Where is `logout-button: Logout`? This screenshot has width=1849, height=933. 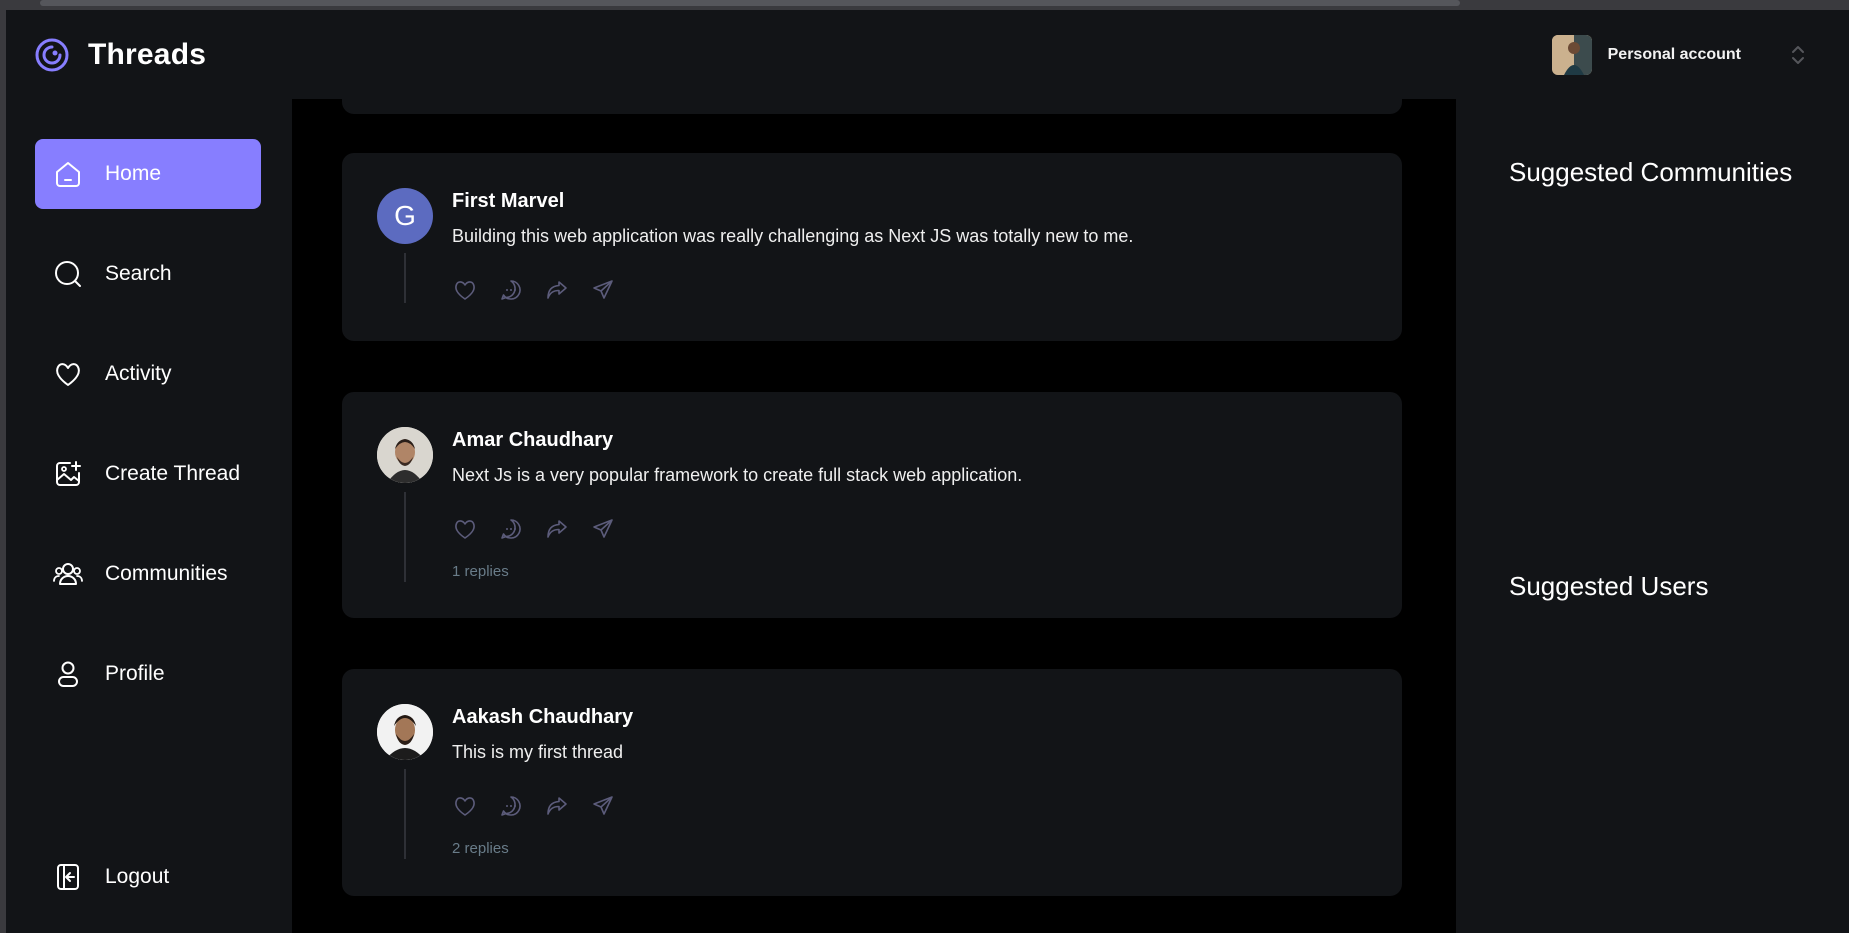
logout-button: Logout is located at coordinates (148, 877).